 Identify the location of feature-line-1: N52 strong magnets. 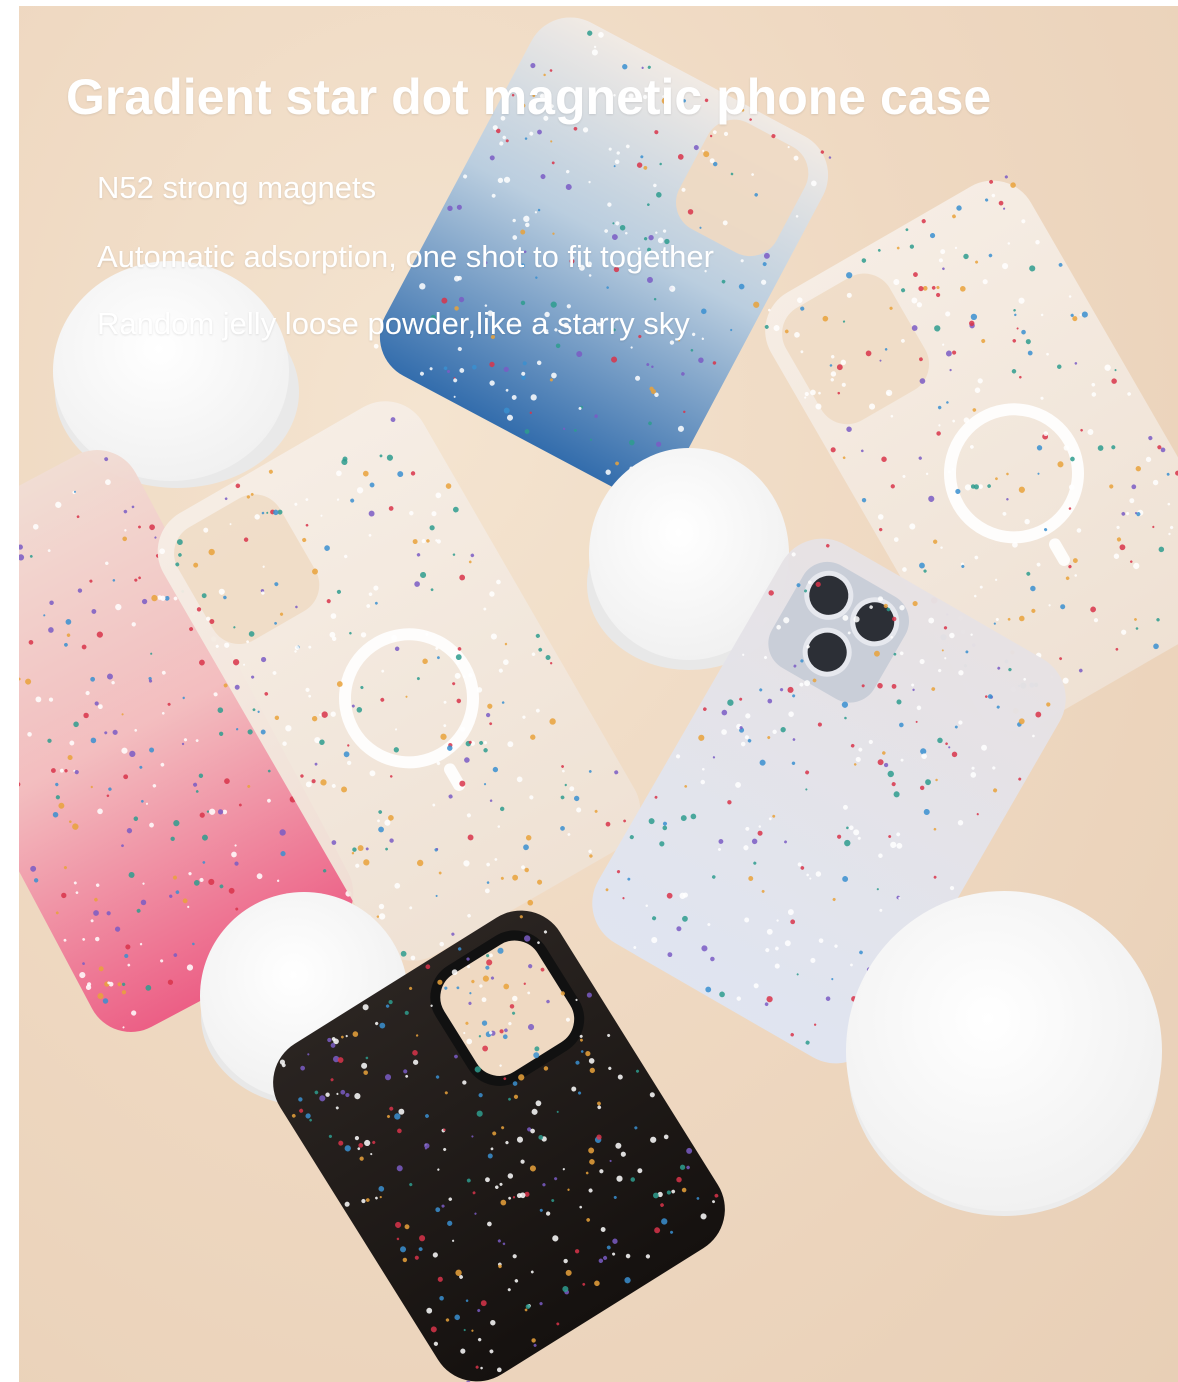
(237, 187).